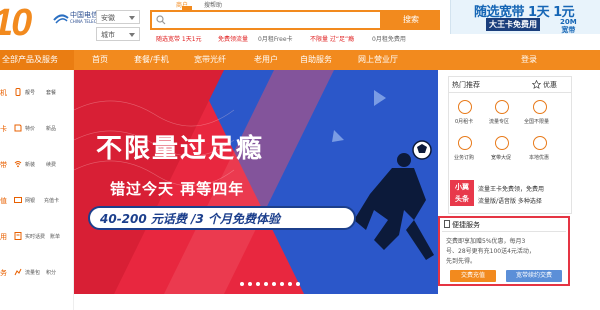 The image size is (600, 310). What do you see at coordinates (30, 164) in the screenshot?
I see `category-link: 新装` at bounding box center [30, 164].